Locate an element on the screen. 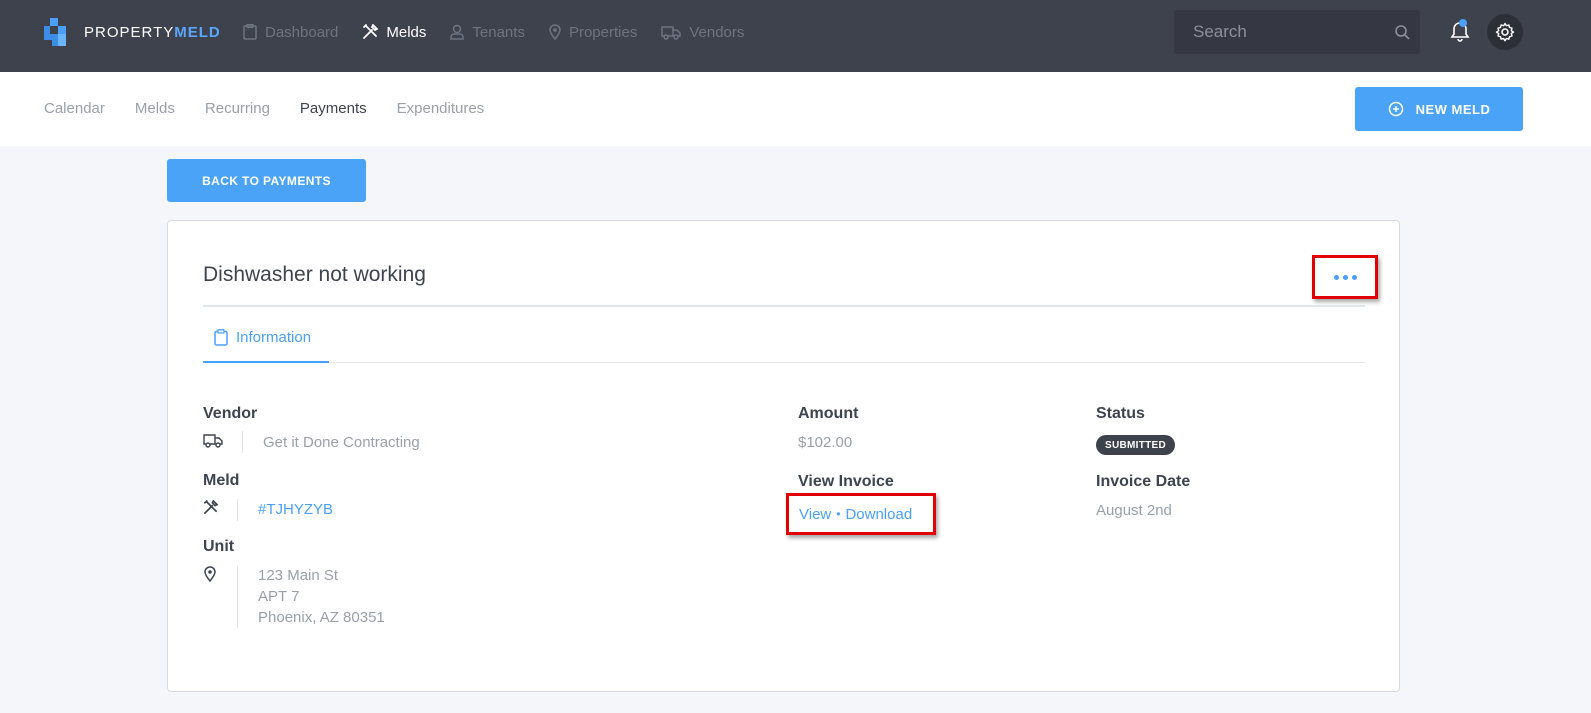 The height and width of the screenshot is (713, 1591). new-meld-label: NEW MELD is located at coordinates (1453, 109).